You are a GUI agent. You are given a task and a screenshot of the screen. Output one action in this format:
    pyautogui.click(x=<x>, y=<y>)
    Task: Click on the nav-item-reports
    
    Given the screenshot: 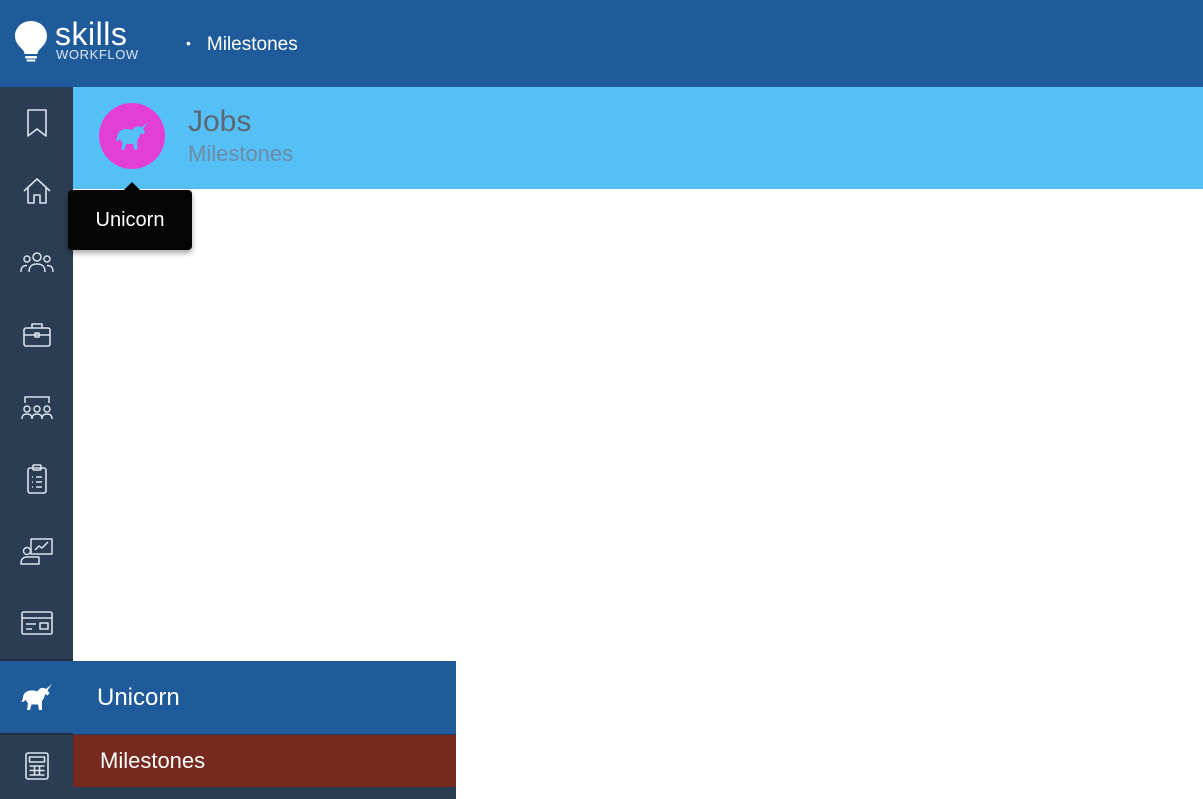 What is the action you would take?
    pyautogui.click(x=36, y=551)
    